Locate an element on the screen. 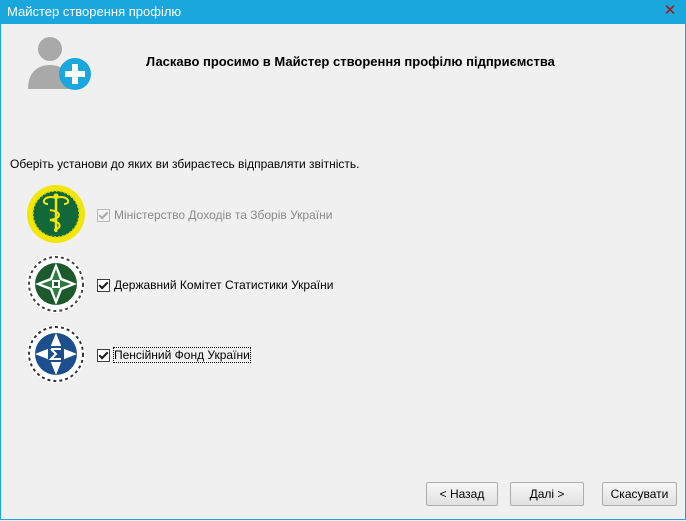  statistics-label: Державний Комітет Статистики України is located at coordinates (223, 285).